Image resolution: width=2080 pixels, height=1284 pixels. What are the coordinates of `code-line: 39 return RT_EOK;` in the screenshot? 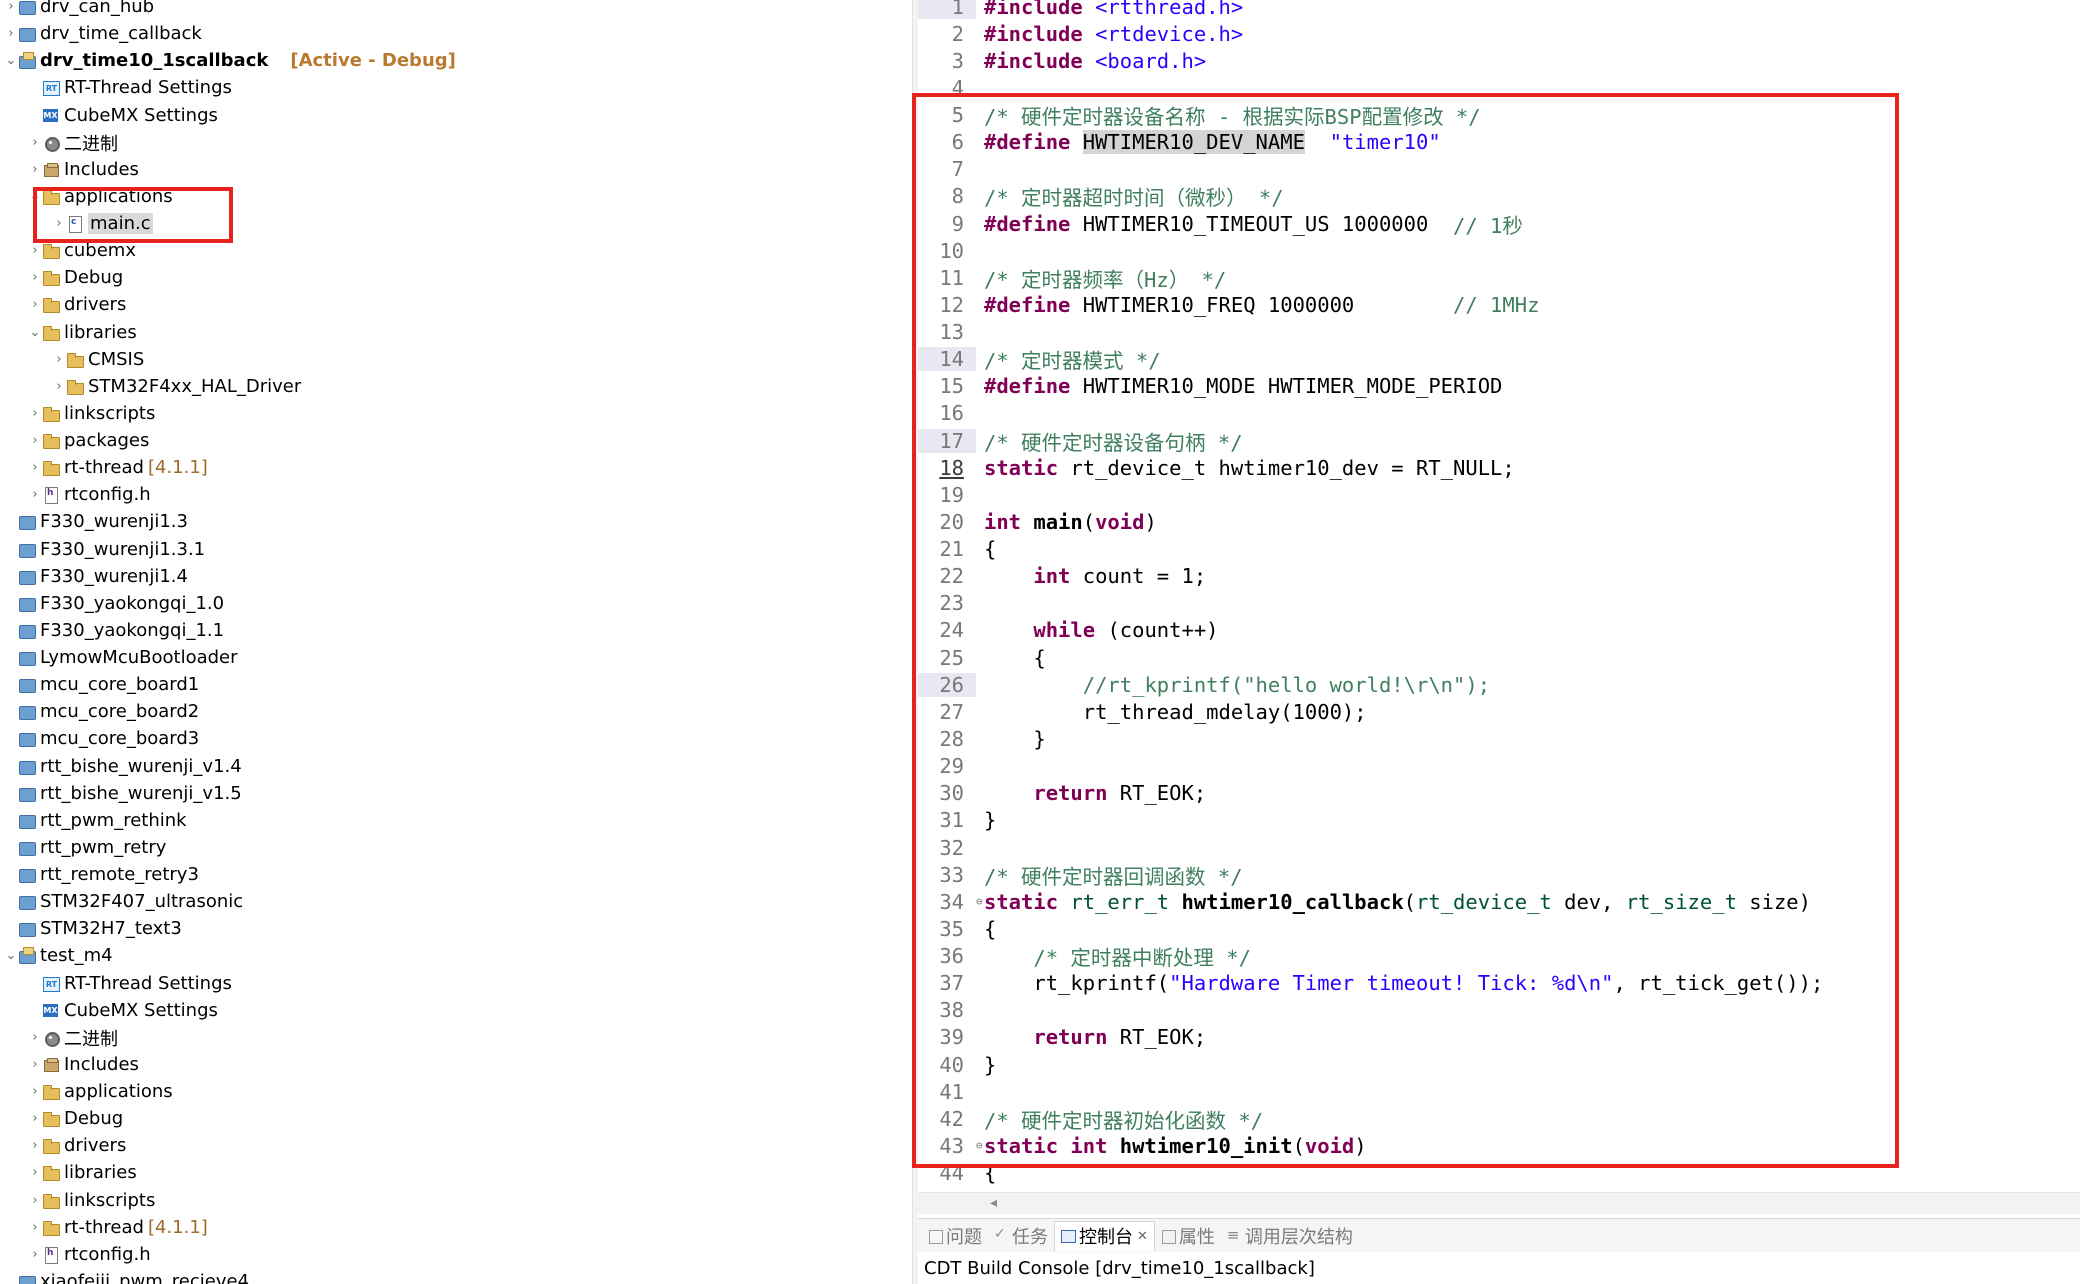 It's located at (1499, 1037).